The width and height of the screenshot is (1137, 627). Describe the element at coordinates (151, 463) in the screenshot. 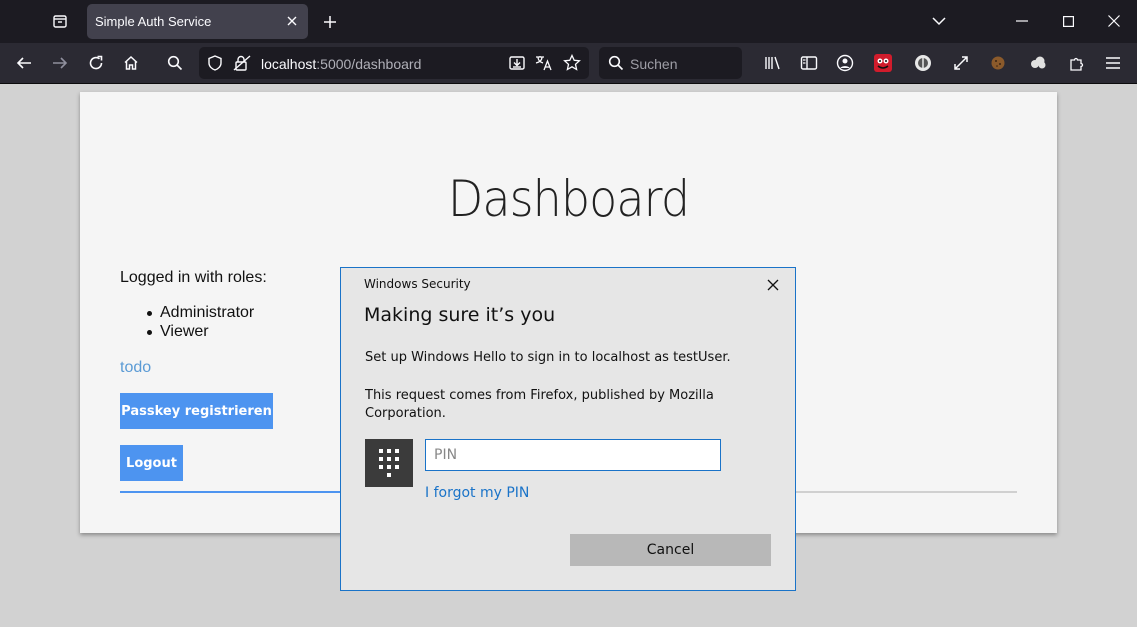

I see `logout-button: Logout` at that location.